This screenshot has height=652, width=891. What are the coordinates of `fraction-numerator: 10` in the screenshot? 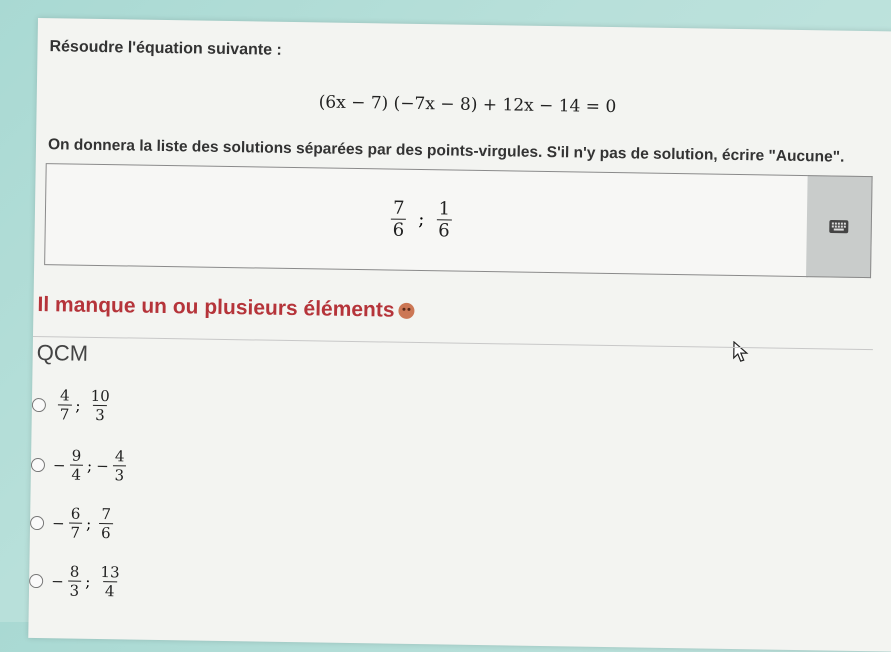 It's located at (100, 396).